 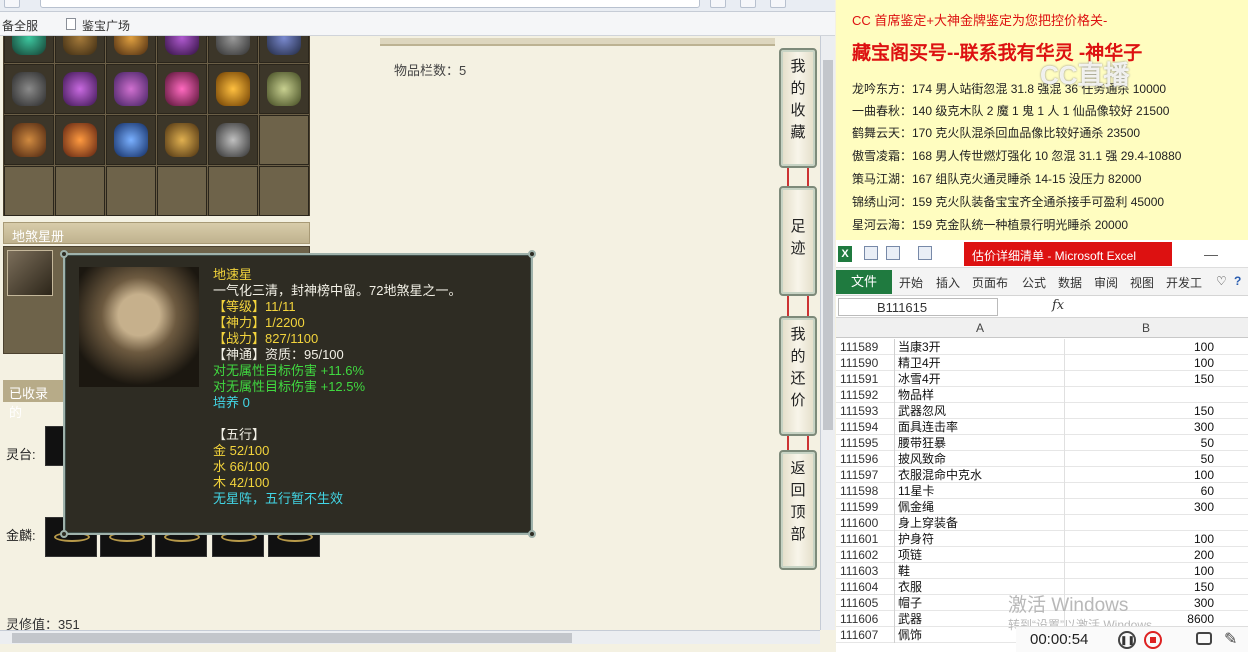 What do you see at coordinates (1059, 639) in the screenshot?
I see `recording-time: 00:00:54` at bounding box center [1059, 639].